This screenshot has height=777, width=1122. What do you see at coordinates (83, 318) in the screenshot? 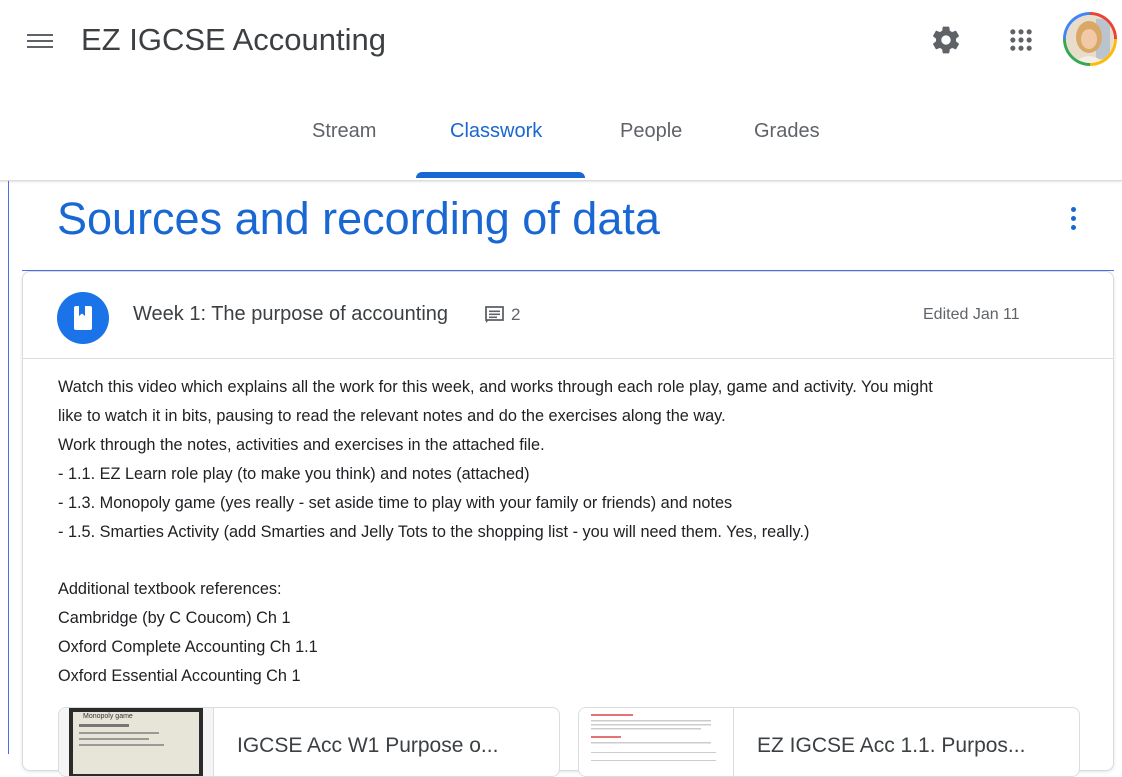
I see `assignment-icon` at bounding box center [83, 318].